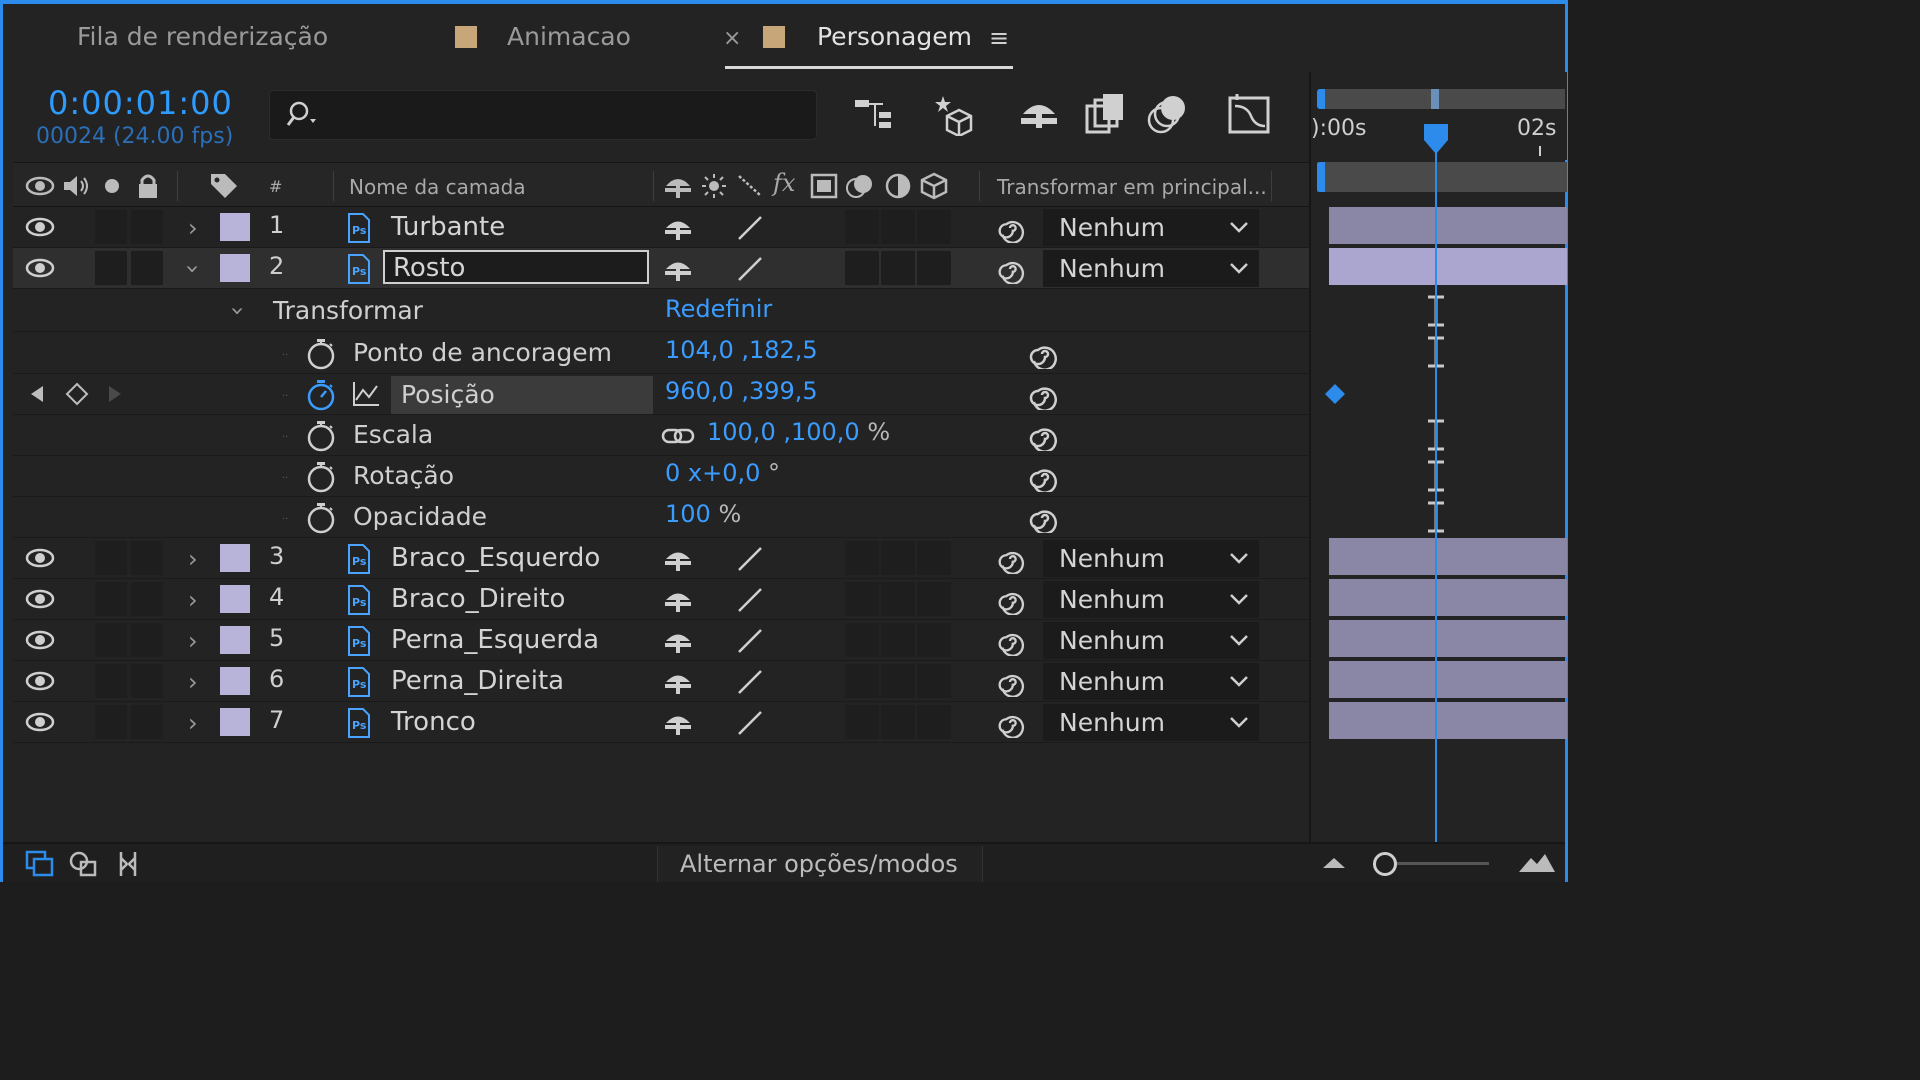  I want to click on current-time-display: 0:00:01:00, so click(140, 103).